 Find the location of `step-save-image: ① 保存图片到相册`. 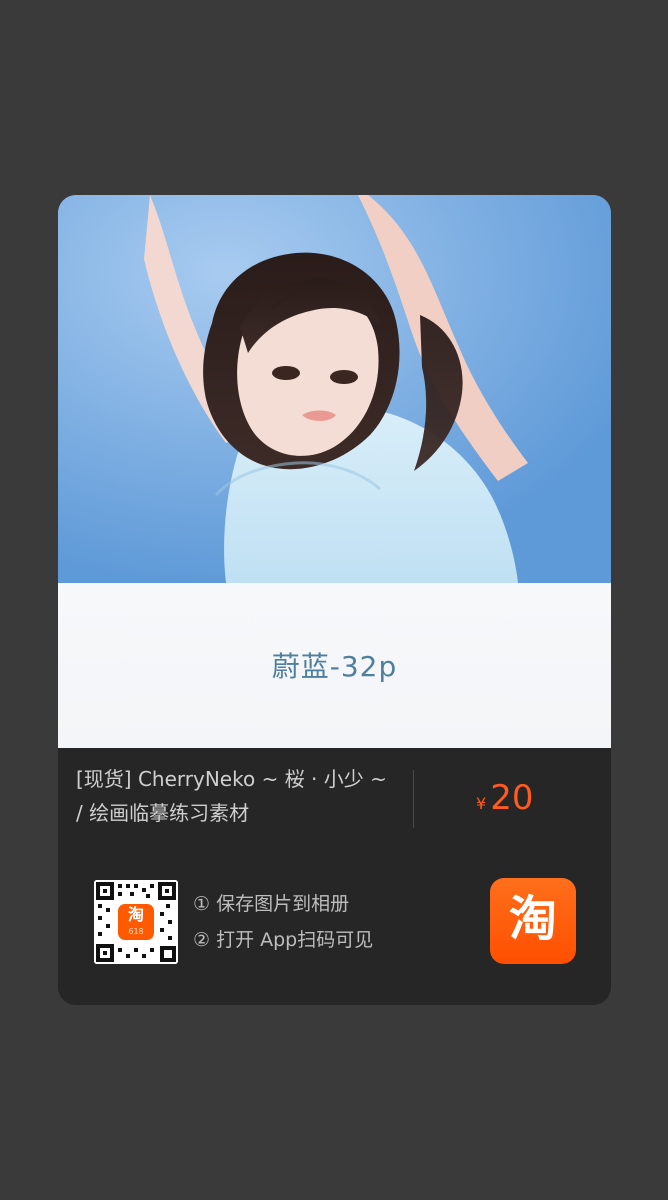

step-save-image: ① 保存图片到相册 is located at coordinates (271, 904).